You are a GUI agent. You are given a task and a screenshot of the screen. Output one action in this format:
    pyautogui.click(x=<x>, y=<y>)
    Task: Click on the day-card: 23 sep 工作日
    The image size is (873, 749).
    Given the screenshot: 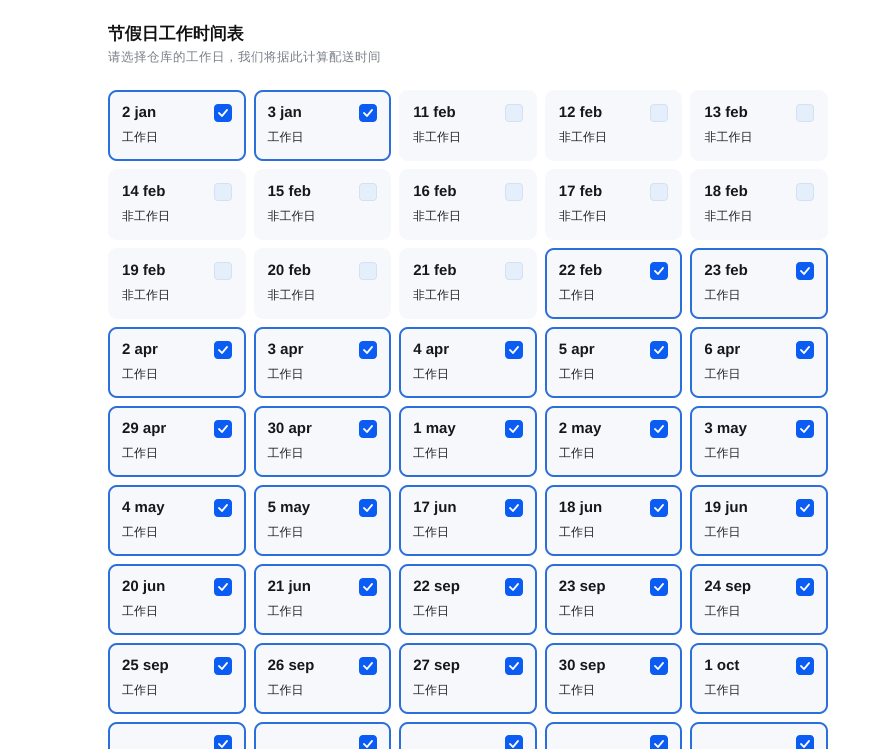 What is the action you would take?
    pyautogui.click(x=613, y=600)
    